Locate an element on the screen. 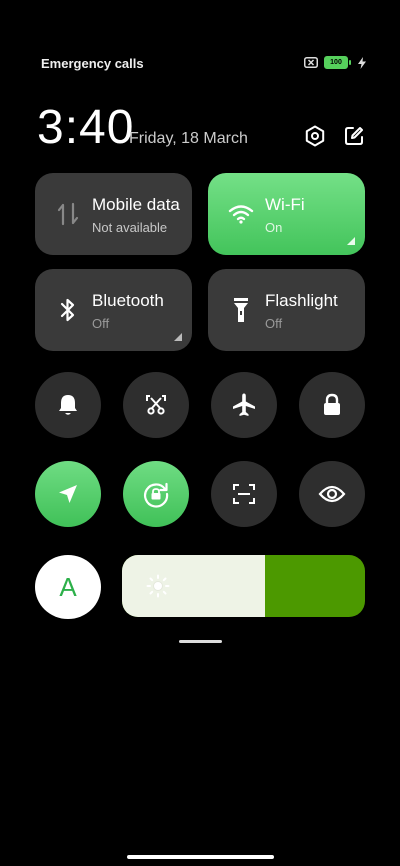 The width and height of the screenshot is (400, 866). tile-label: Bluetooth is located at coordinates (128, 300).